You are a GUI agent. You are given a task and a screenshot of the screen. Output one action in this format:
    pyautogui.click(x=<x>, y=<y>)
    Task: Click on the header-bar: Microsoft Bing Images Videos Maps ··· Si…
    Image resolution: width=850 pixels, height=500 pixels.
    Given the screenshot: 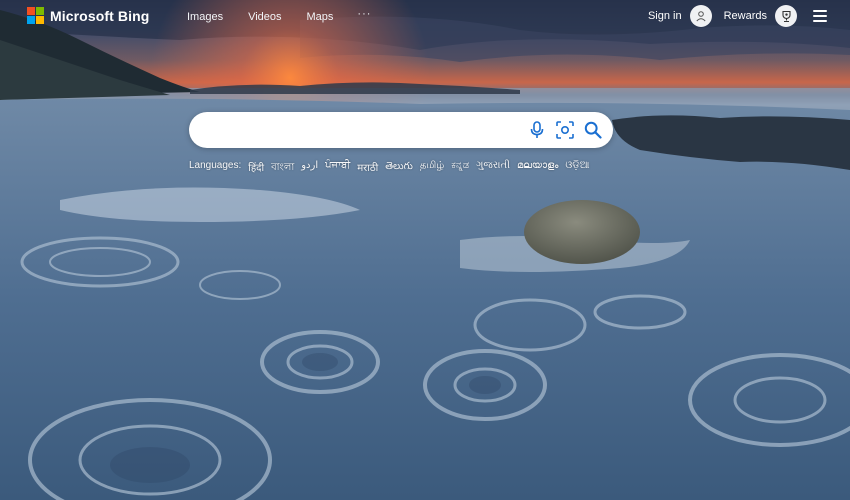 What is the action you would take?
    pyautogui.click(x=425, y=17)
    